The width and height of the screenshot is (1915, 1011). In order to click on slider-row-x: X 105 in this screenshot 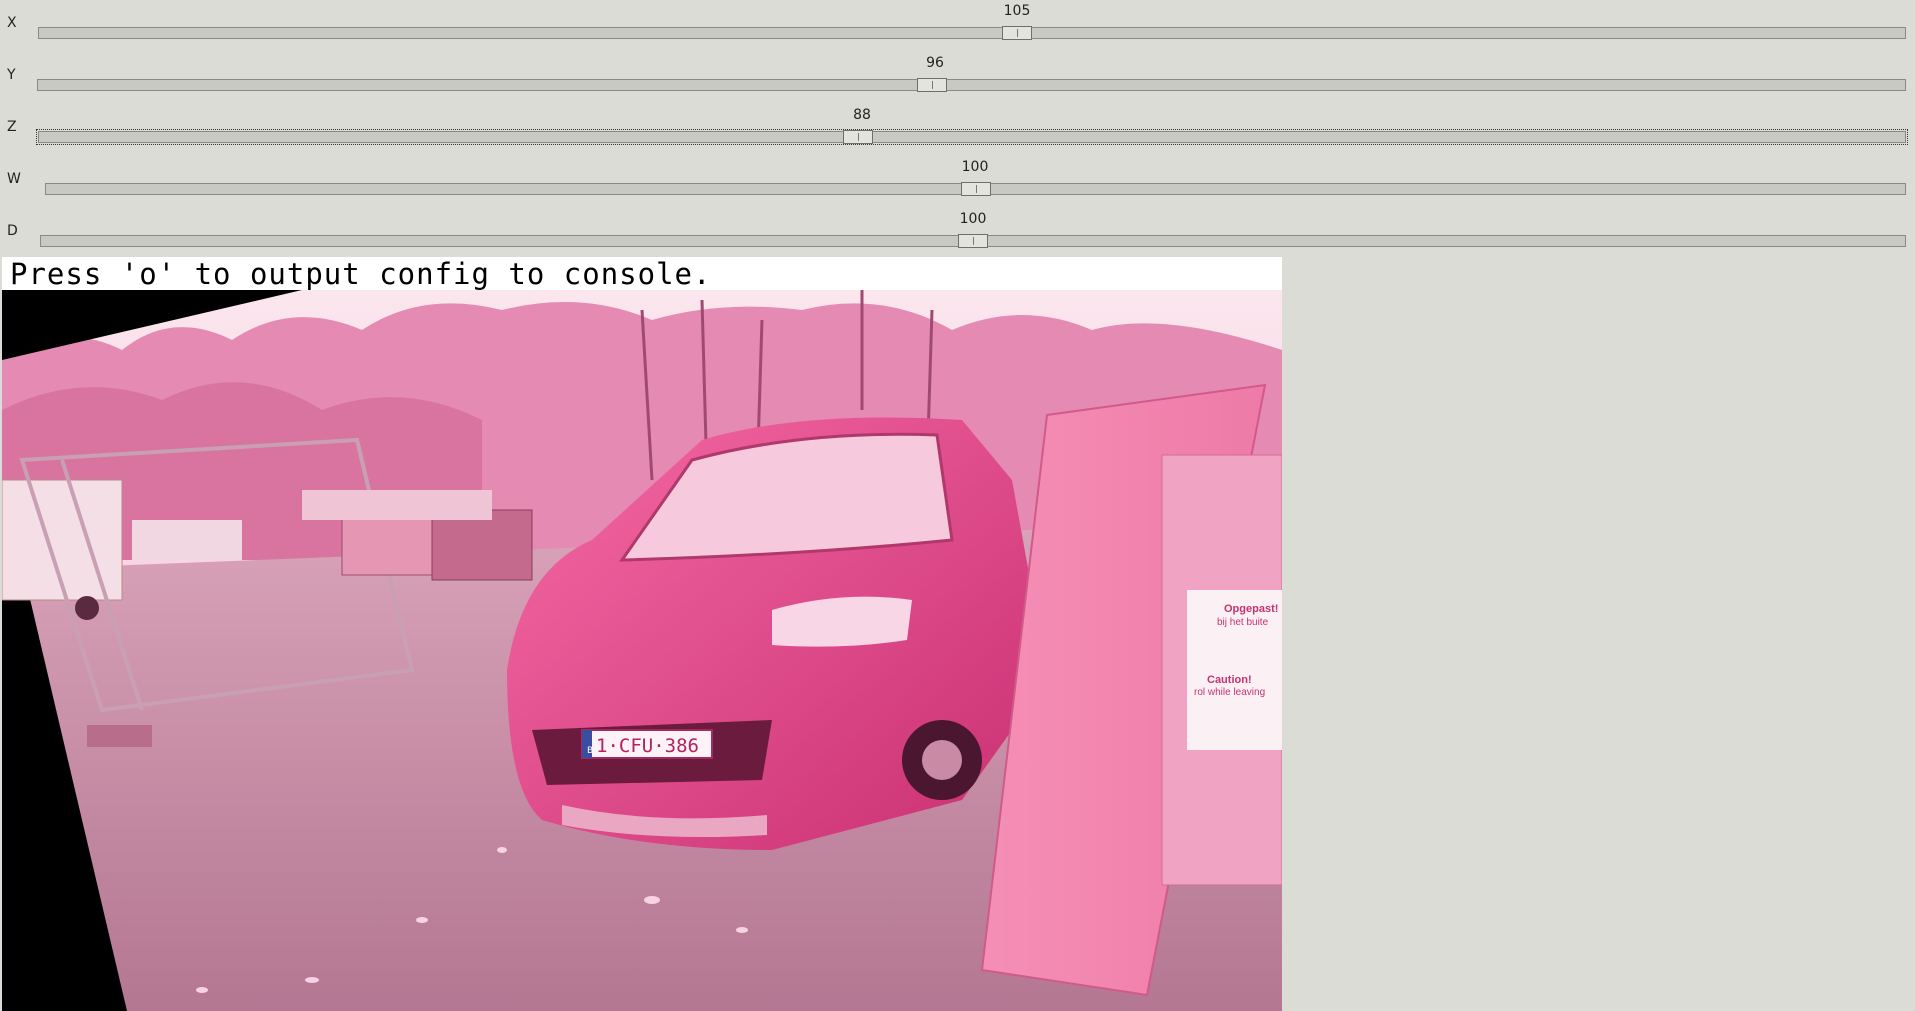, I will do `click(957, 26)`.